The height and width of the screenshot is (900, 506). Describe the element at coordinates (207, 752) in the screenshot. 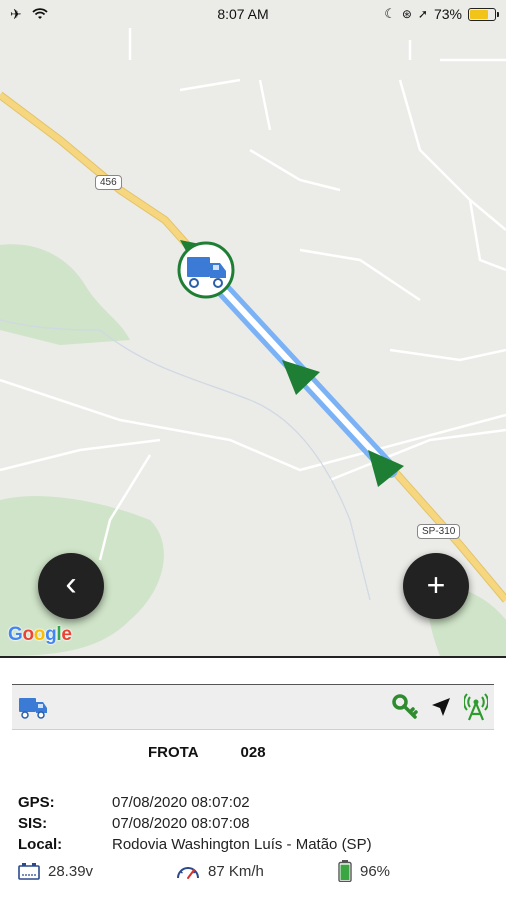

I see `frota-row: FROTA 028` at that location.